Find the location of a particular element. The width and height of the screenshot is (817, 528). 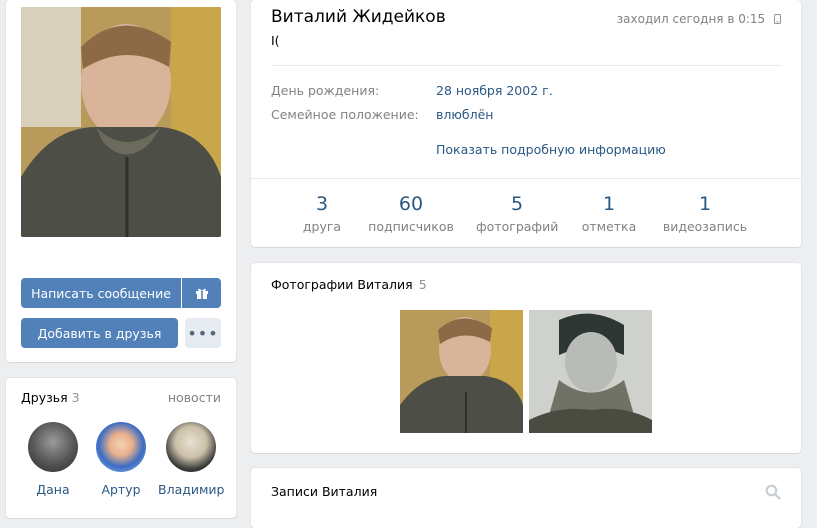

add-friend-button: Добавить в друзья is located at coordinates (99, 333).